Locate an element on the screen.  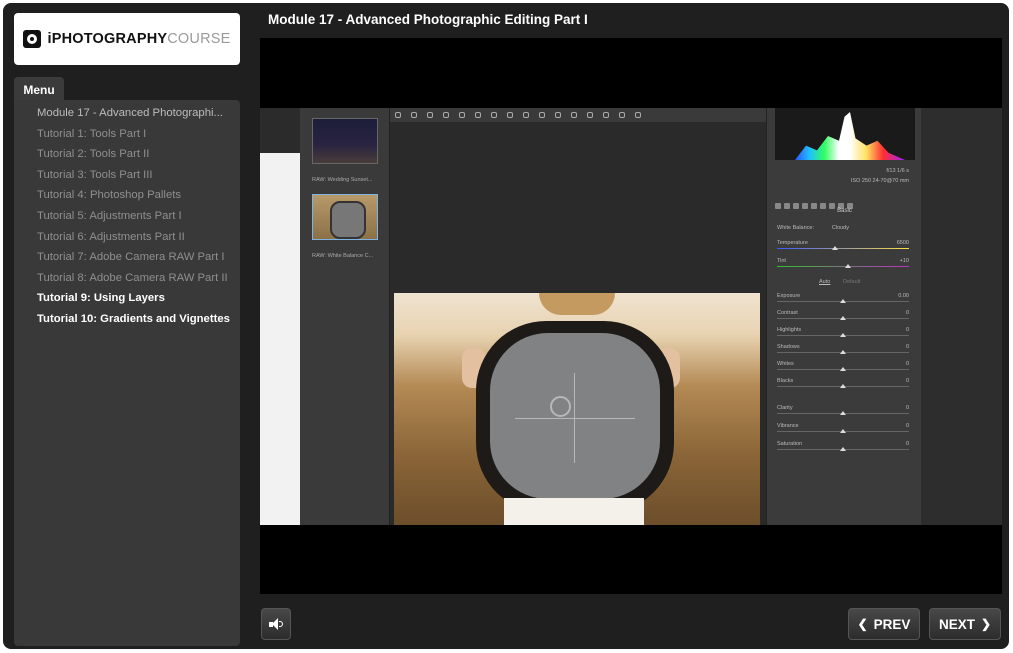
gray-card-surface is located at coordinates (575, 416).